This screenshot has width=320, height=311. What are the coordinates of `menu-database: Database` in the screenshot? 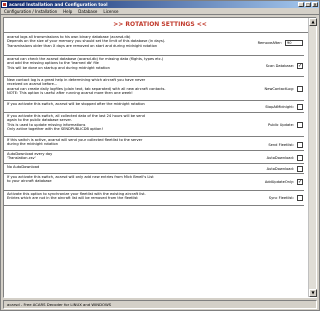 It's located at (87, 11).